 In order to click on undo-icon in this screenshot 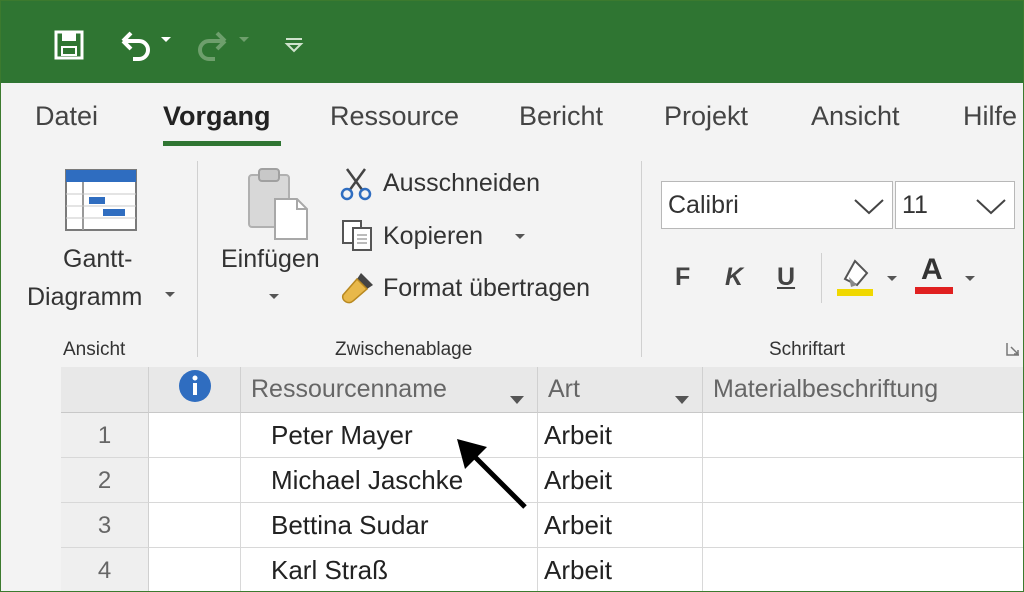, I will do `click(143, 45)`.